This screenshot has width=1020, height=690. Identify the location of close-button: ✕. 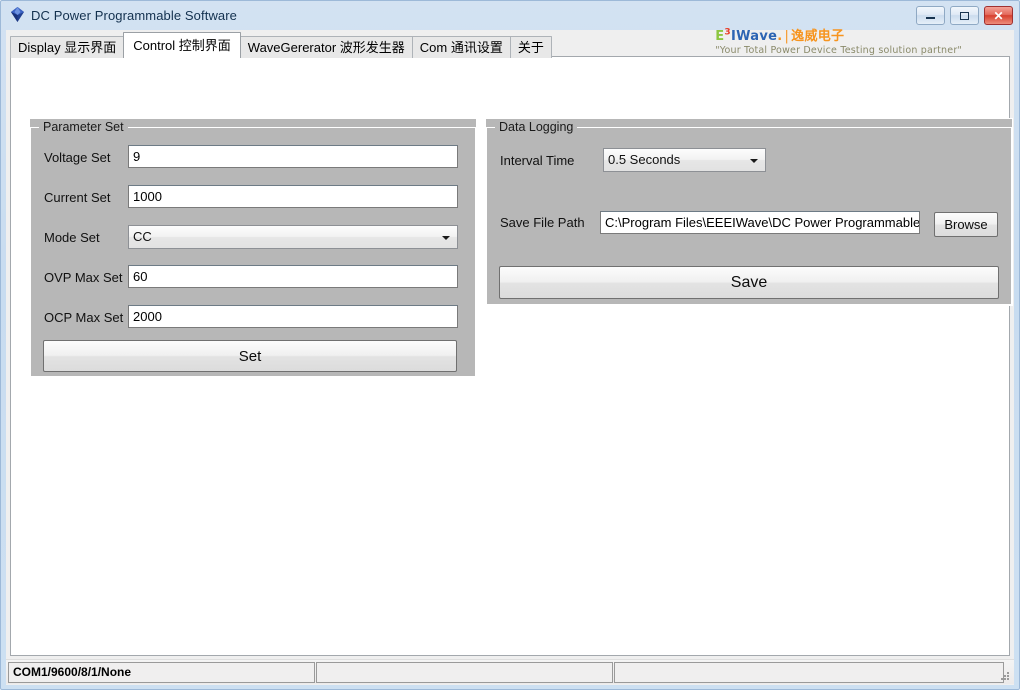
(998, 15).